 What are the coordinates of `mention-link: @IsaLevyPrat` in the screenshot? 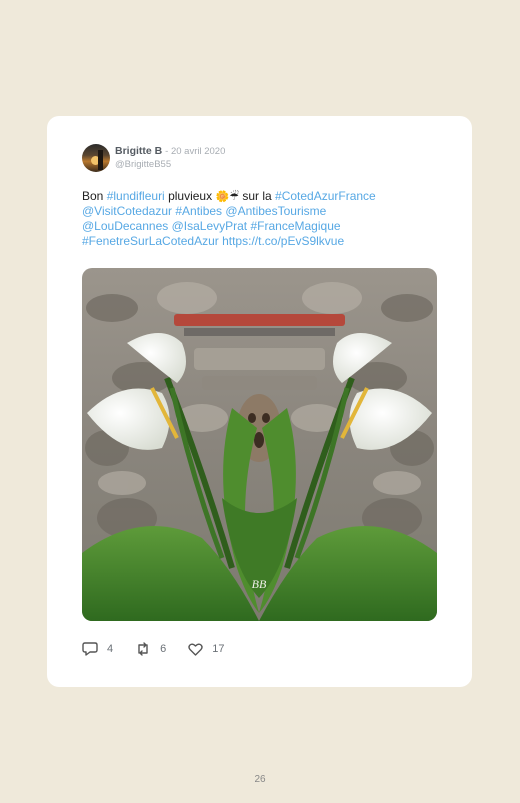 It's located at (210, 226).